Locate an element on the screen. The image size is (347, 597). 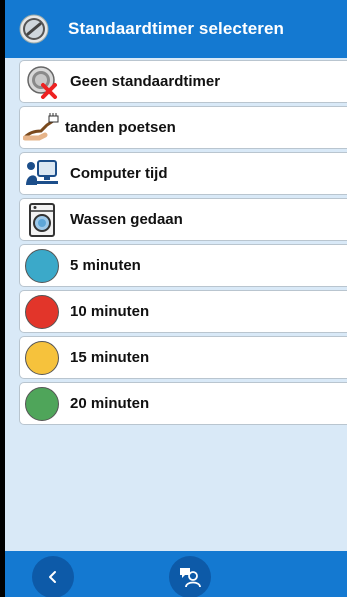
timer-icon is located at coordinates (34, 29).